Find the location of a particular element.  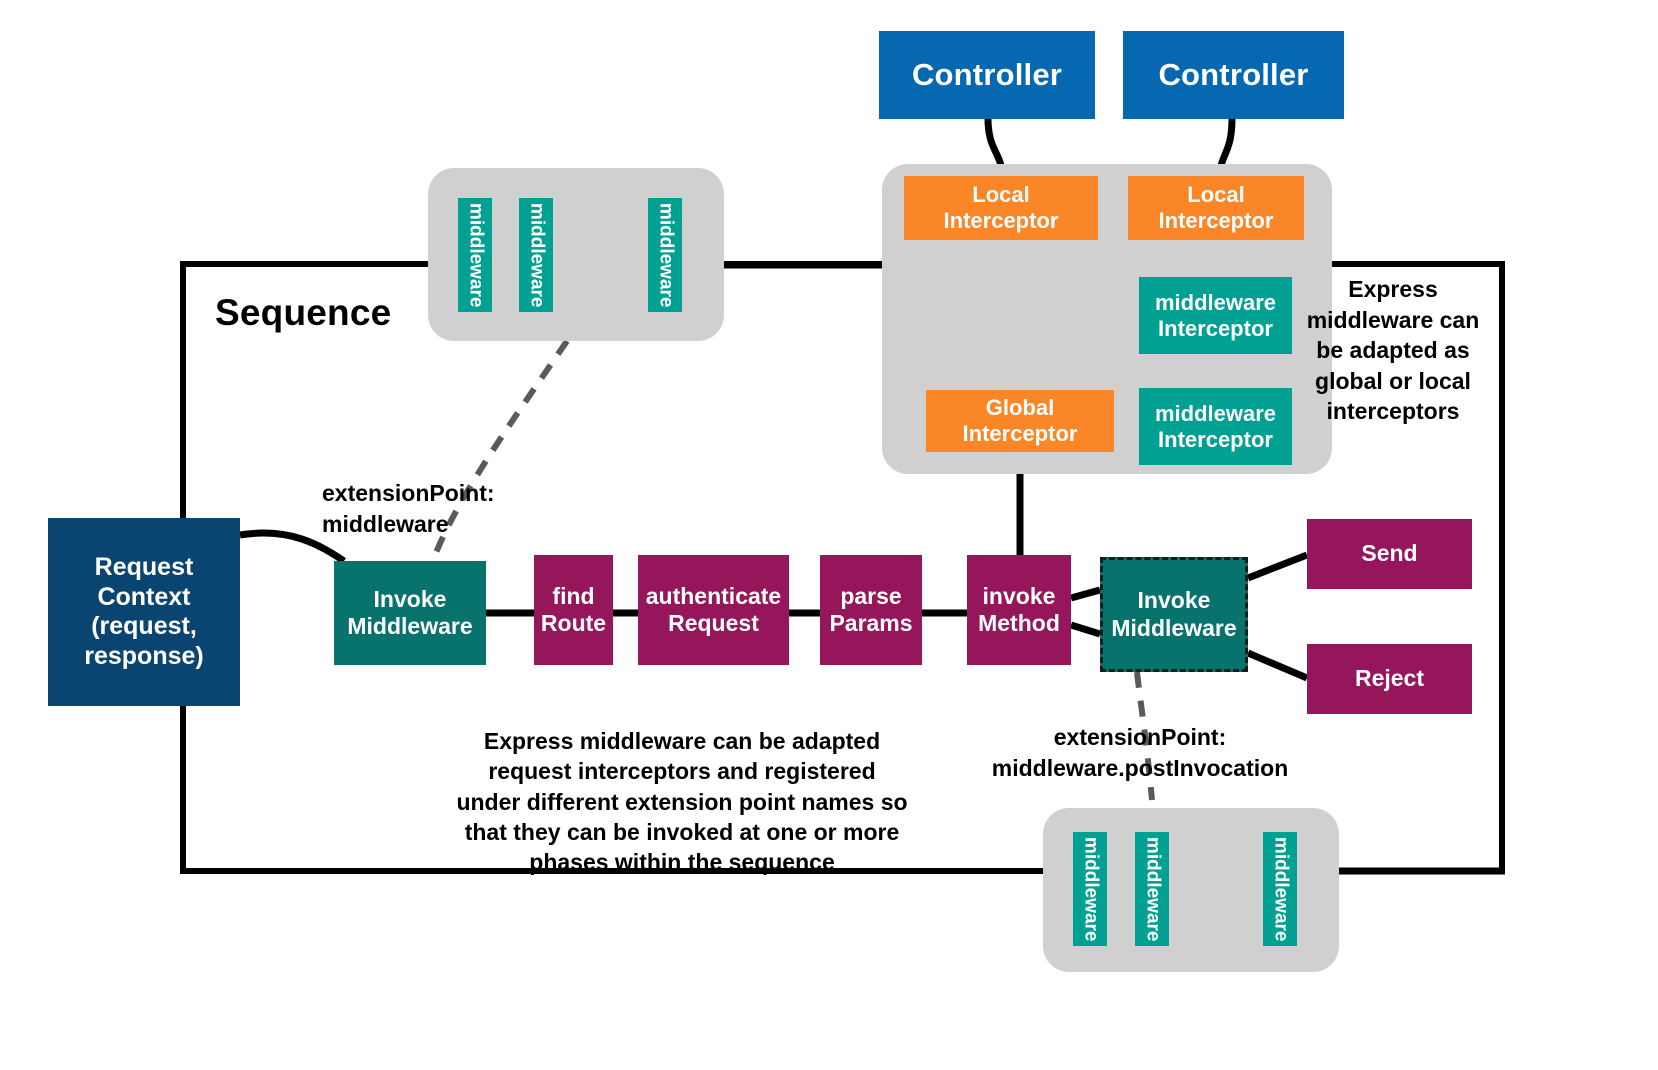

local-interceptor-1: Local Interceptor is located at coordinates (1001, 208).